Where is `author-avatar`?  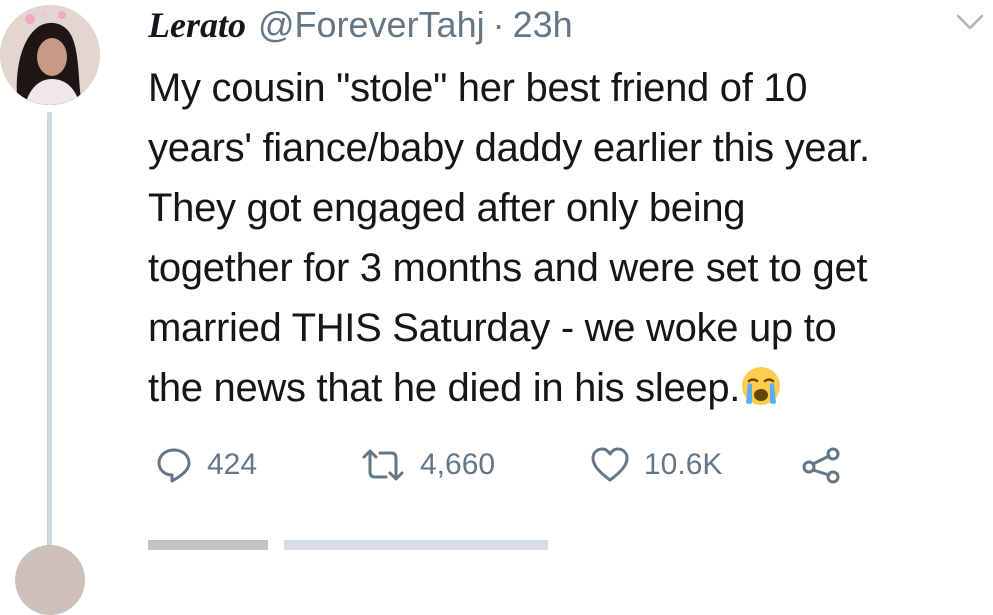 author-avatar is located at coordinates (50, 55).